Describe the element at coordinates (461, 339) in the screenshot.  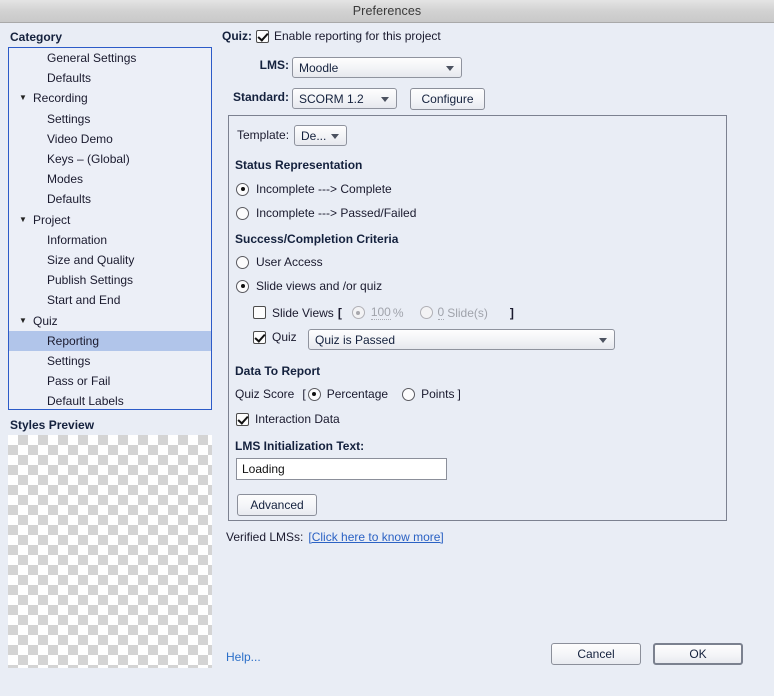
I see `quiz-condition-dropdown: Quiz is Passed` at that location.